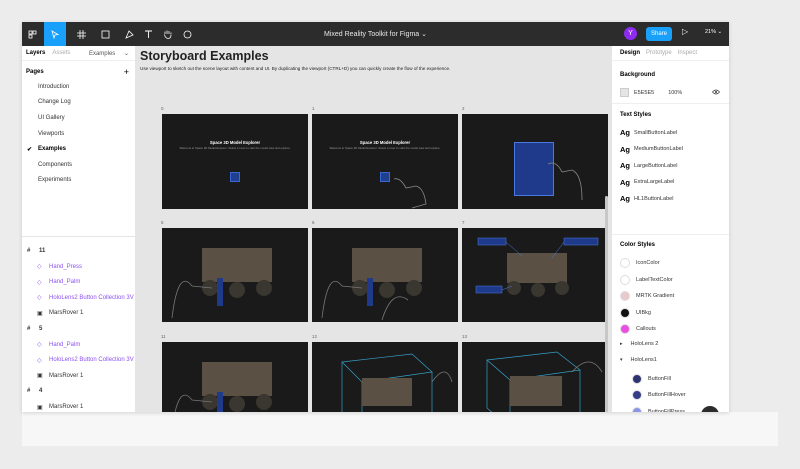 Image resolution: width=800 pixels, height=469 pixels. What do you see at coordinates (78, 165) in the screenshot?
I see `page-item: Components` at bounding box center [78, 165].